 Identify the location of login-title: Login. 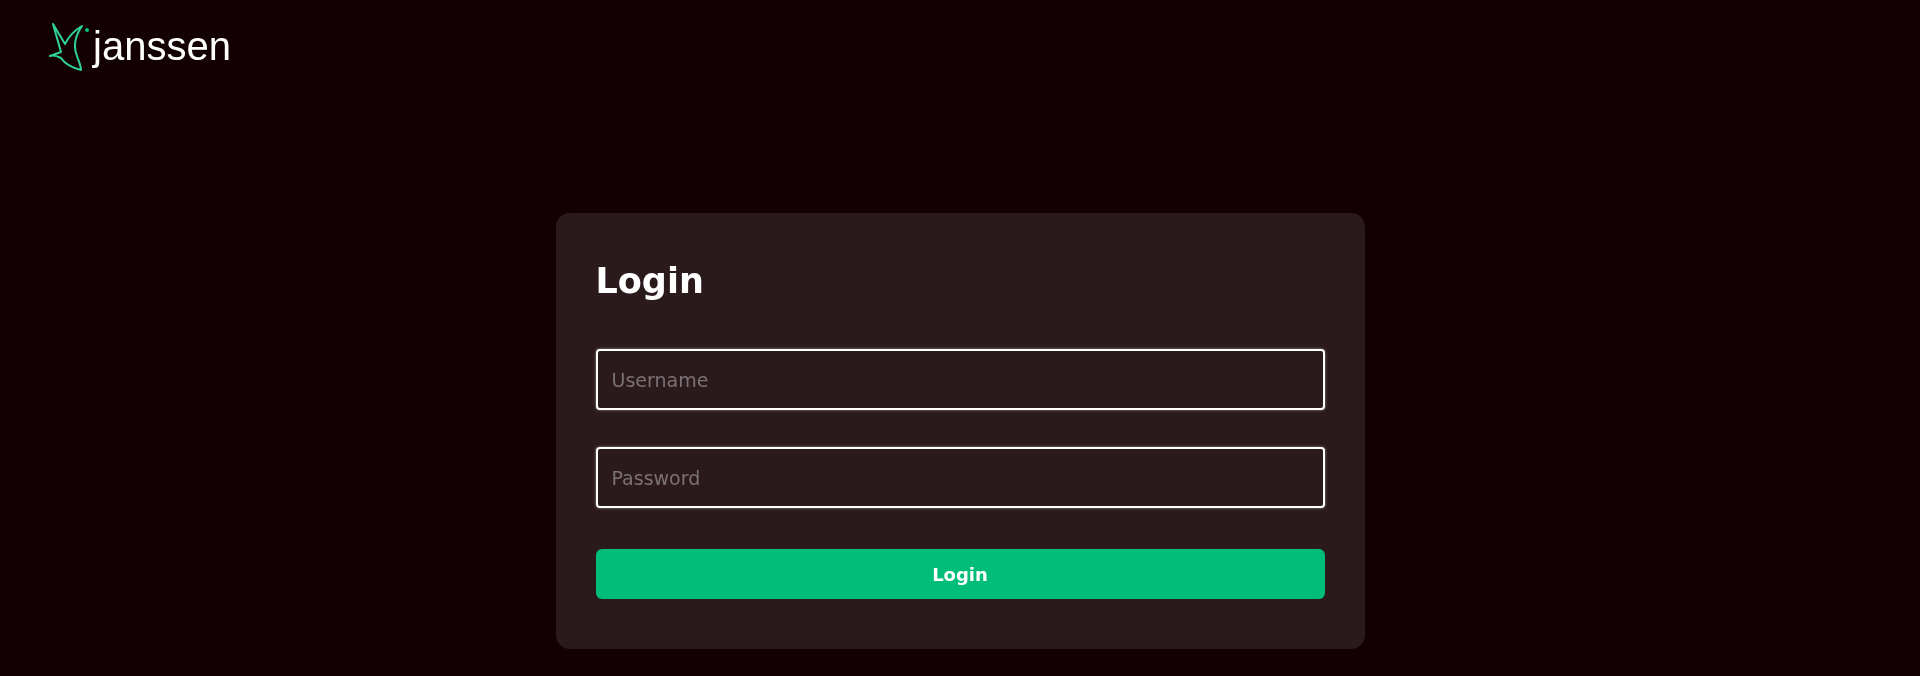
(650, 281).